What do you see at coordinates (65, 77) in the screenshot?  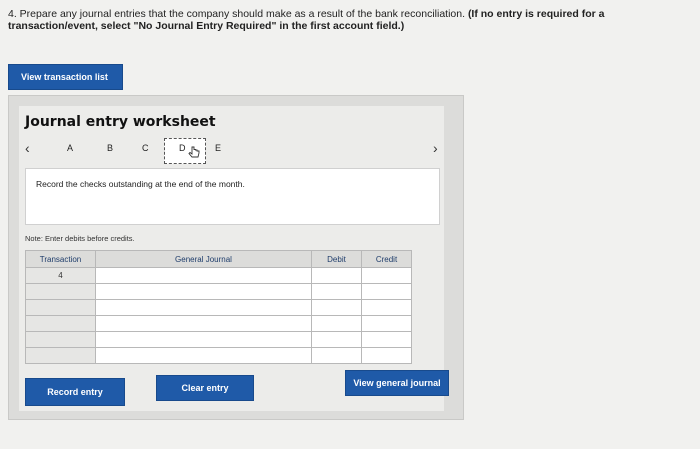 I see `view-transaction-list-button: View transaction list` at bounding box center [65, 77].